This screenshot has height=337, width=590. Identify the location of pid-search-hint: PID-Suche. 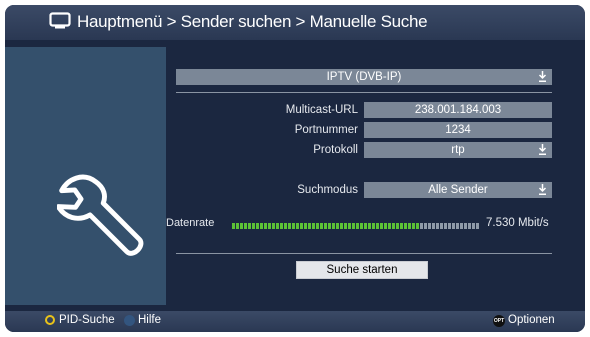
(87, 320).